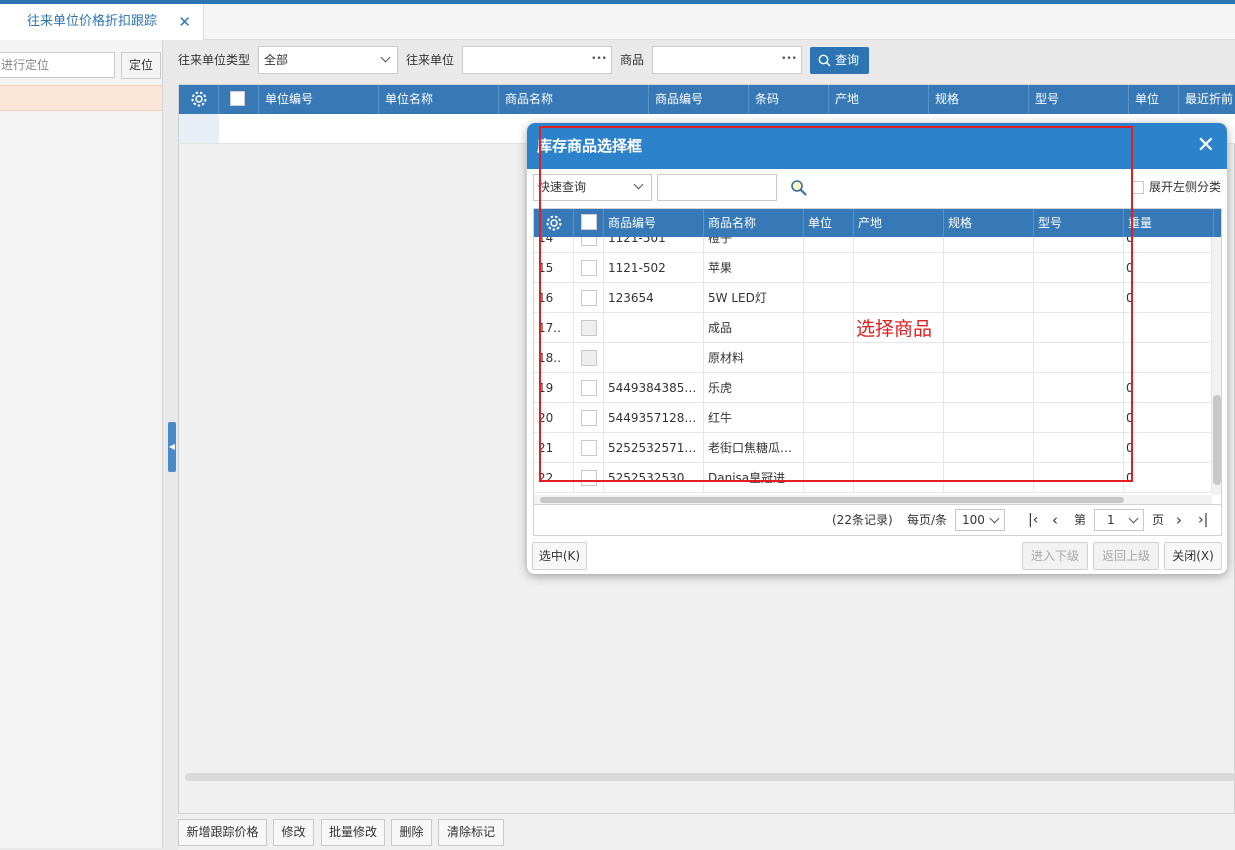 The image size is (1235, 850). I want to click on product-input: •••, so click(727, 60).